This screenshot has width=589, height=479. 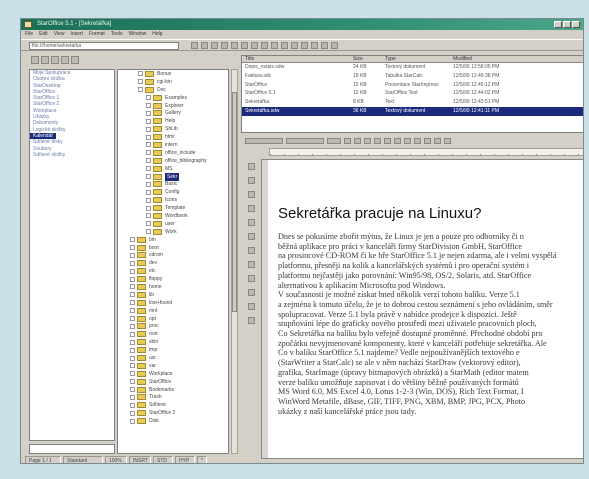 I want to click on align-right-icon, so click(x=397, y=140).